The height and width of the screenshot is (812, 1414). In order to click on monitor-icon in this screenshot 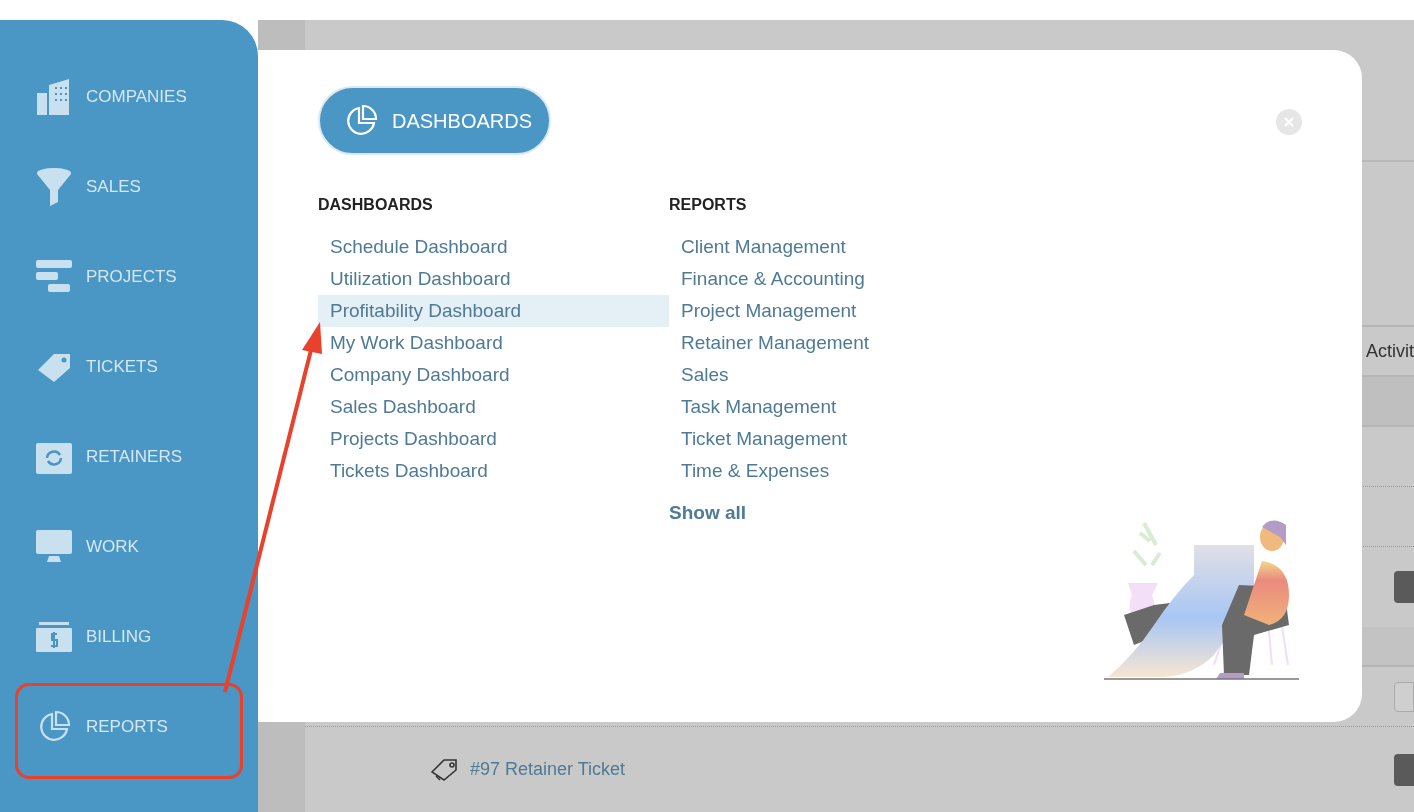, I will do `click(54, 547)`.